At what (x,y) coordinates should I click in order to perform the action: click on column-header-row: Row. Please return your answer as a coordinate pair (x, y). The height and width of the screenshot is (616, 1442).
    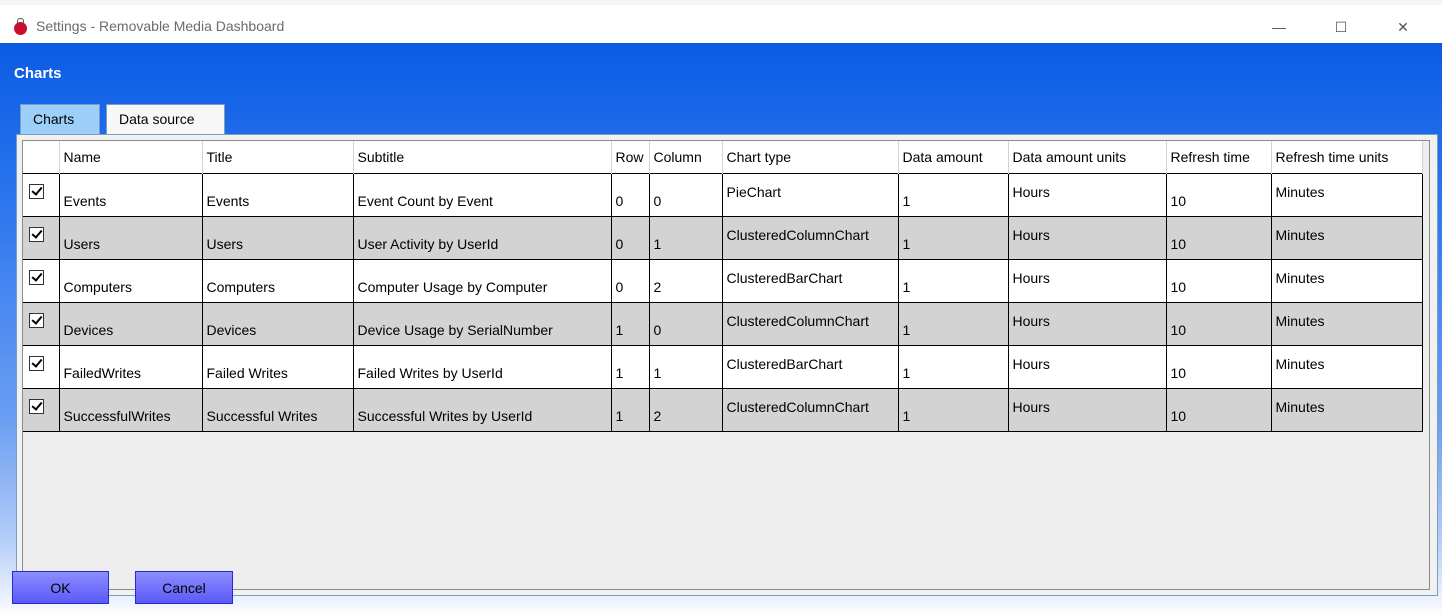
    Looking at the image, I should click on (630, 157).